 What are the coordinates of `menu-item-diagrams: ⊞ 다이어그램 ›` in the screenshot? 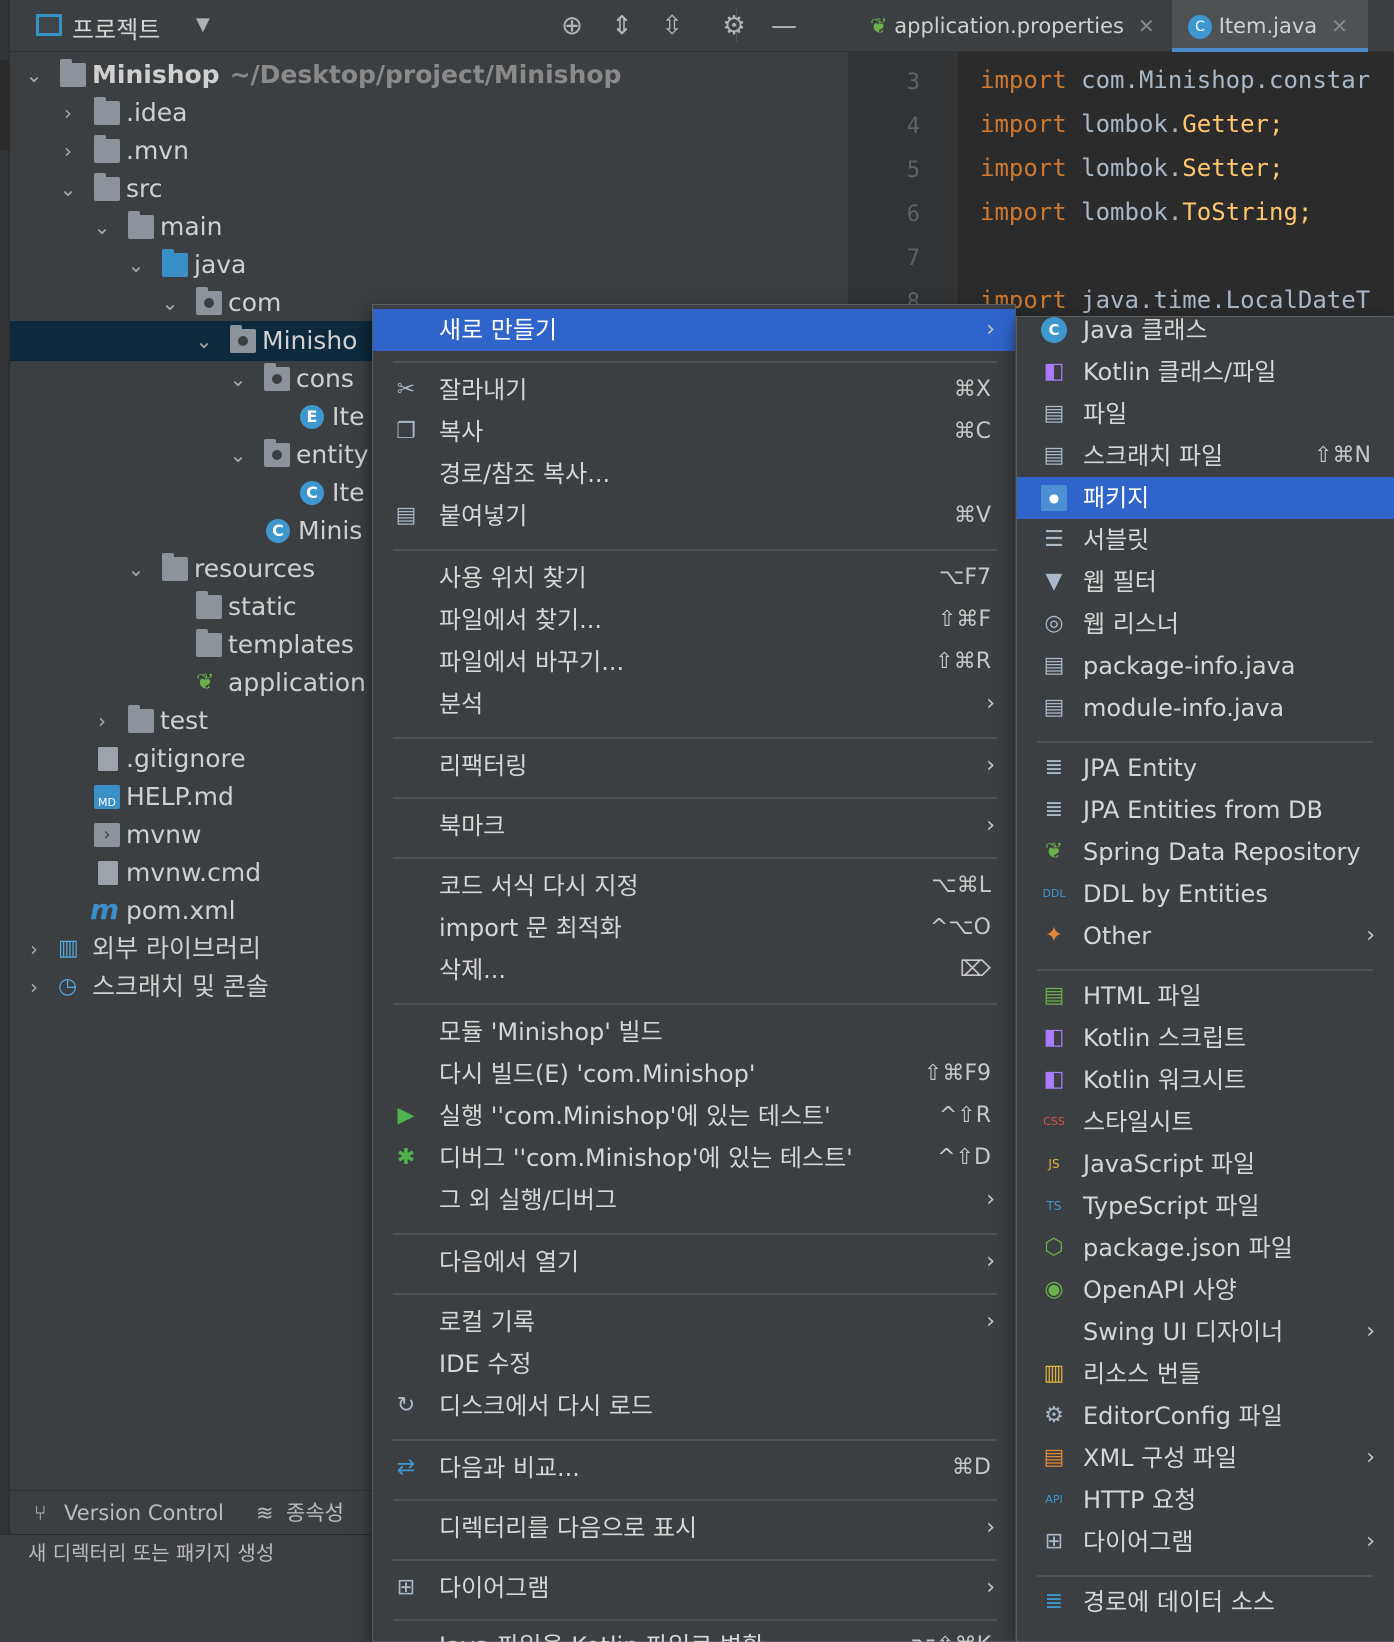 It's located at (694, 1588).